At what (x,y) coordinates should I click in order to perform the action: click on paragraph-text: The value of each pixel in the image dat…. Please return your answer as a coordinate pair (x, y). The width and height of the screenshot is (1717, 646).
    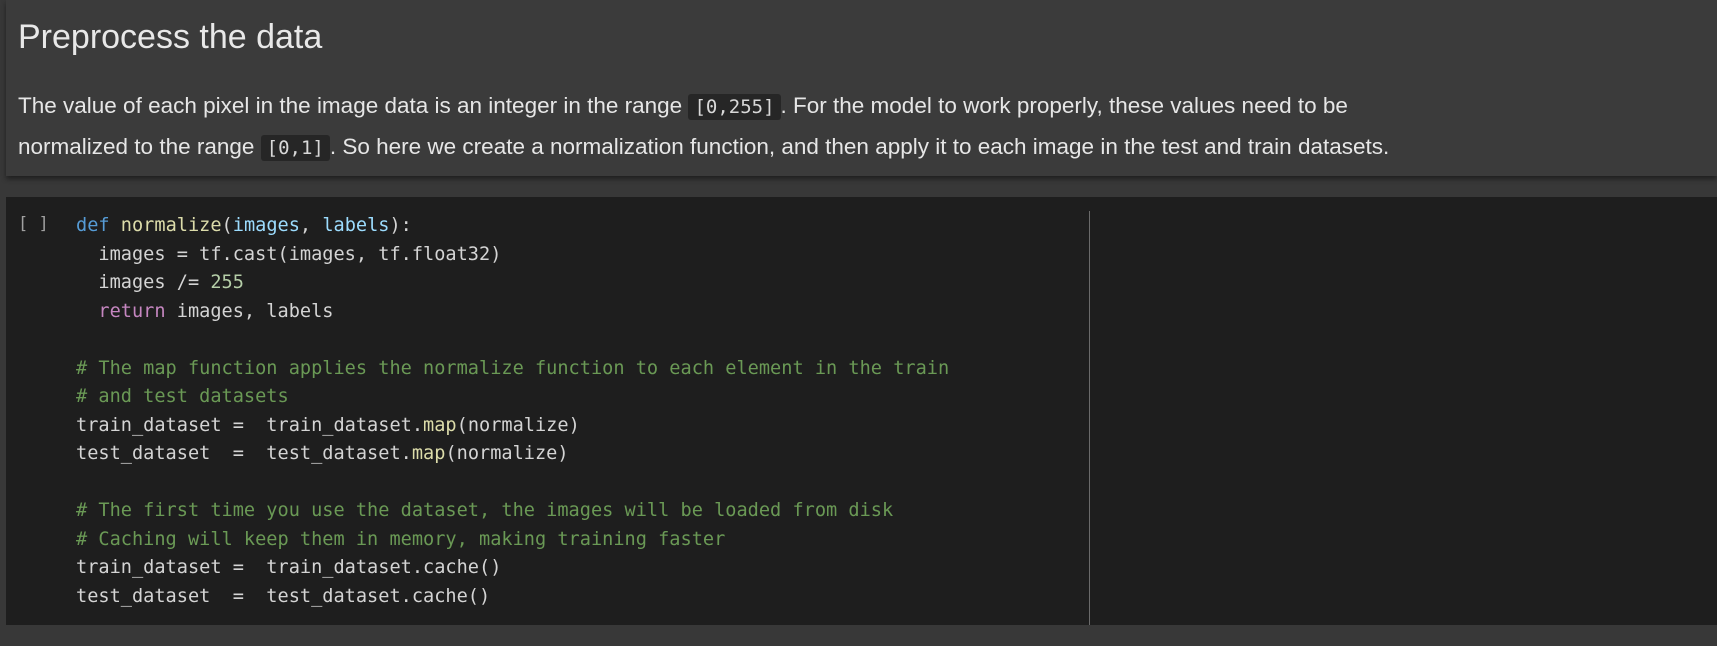
    Looking at the image, I should click on (353, 105).